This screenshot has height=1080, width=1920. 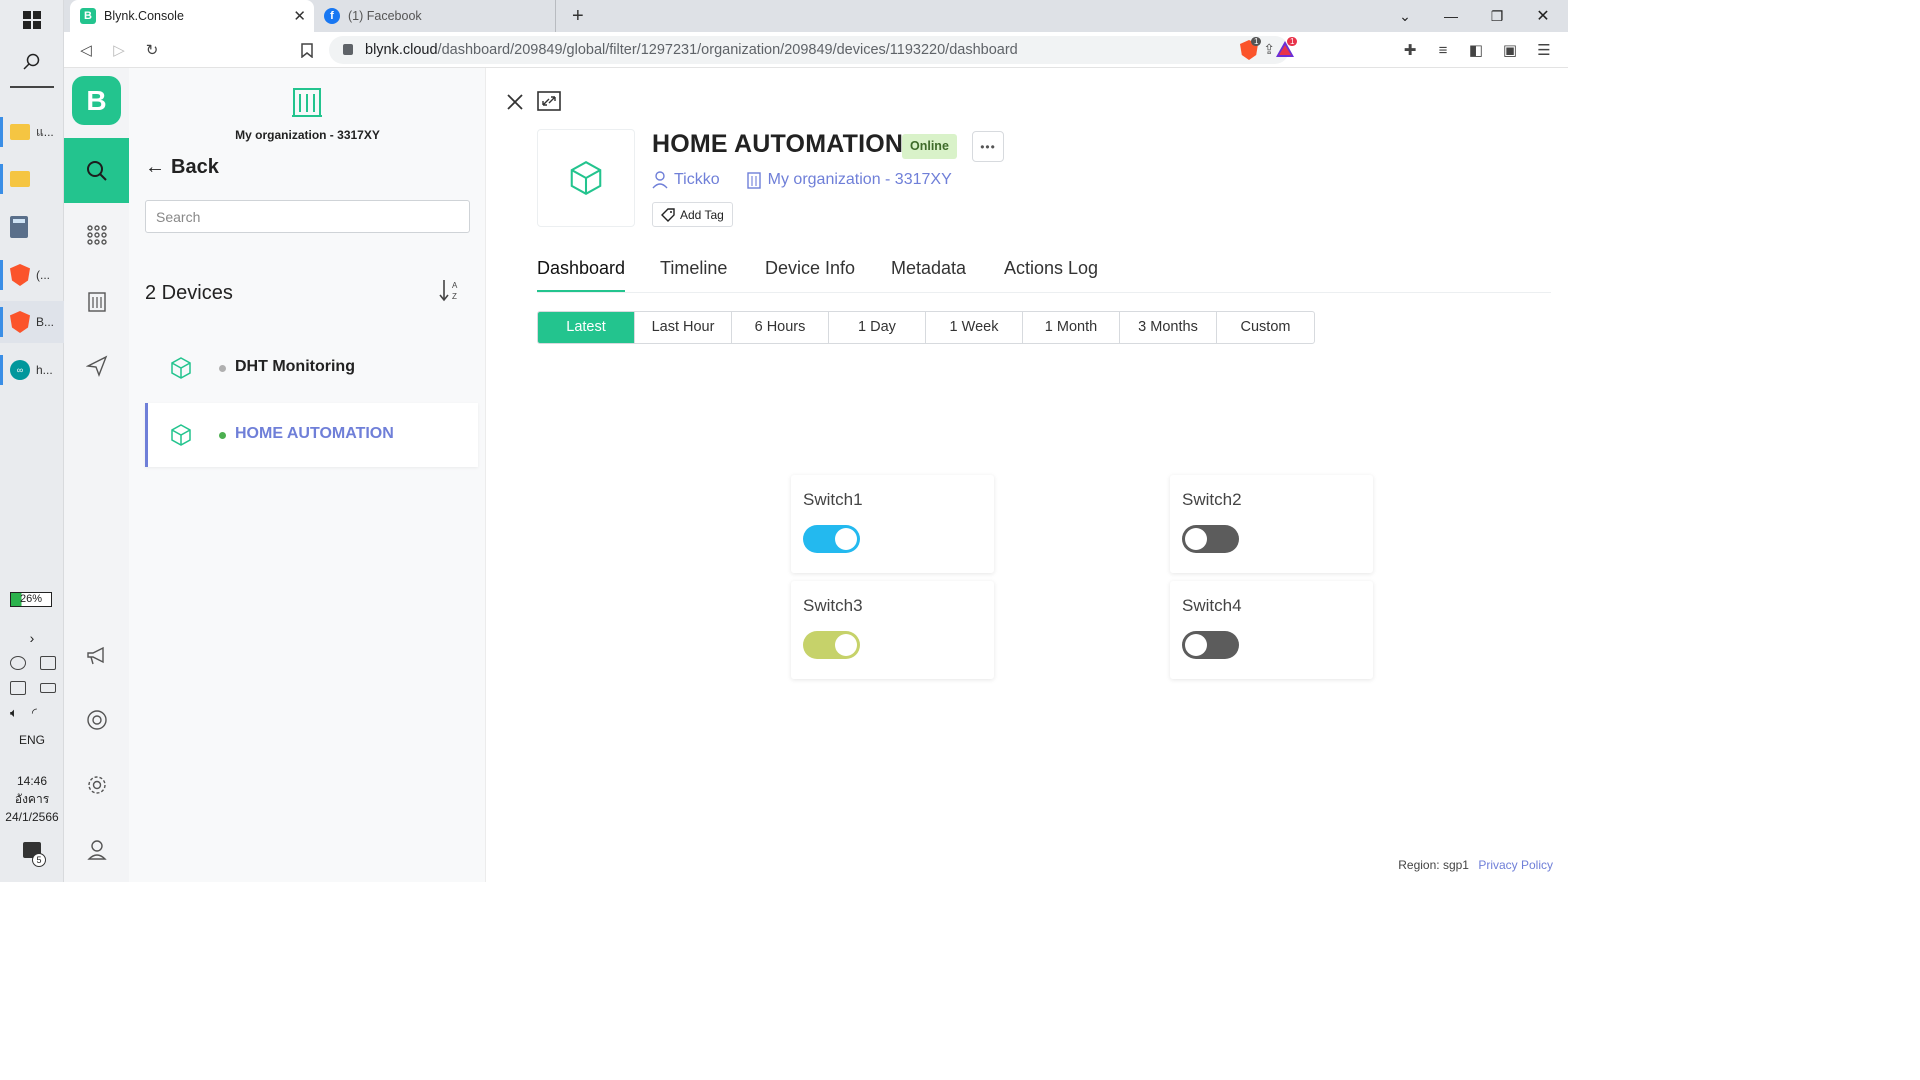 What do you see at coordinates (32, 799) in the screenshot?
I see `clock: 14:46 อังคาร 24/1/2566` at bounding box center [32, 799].